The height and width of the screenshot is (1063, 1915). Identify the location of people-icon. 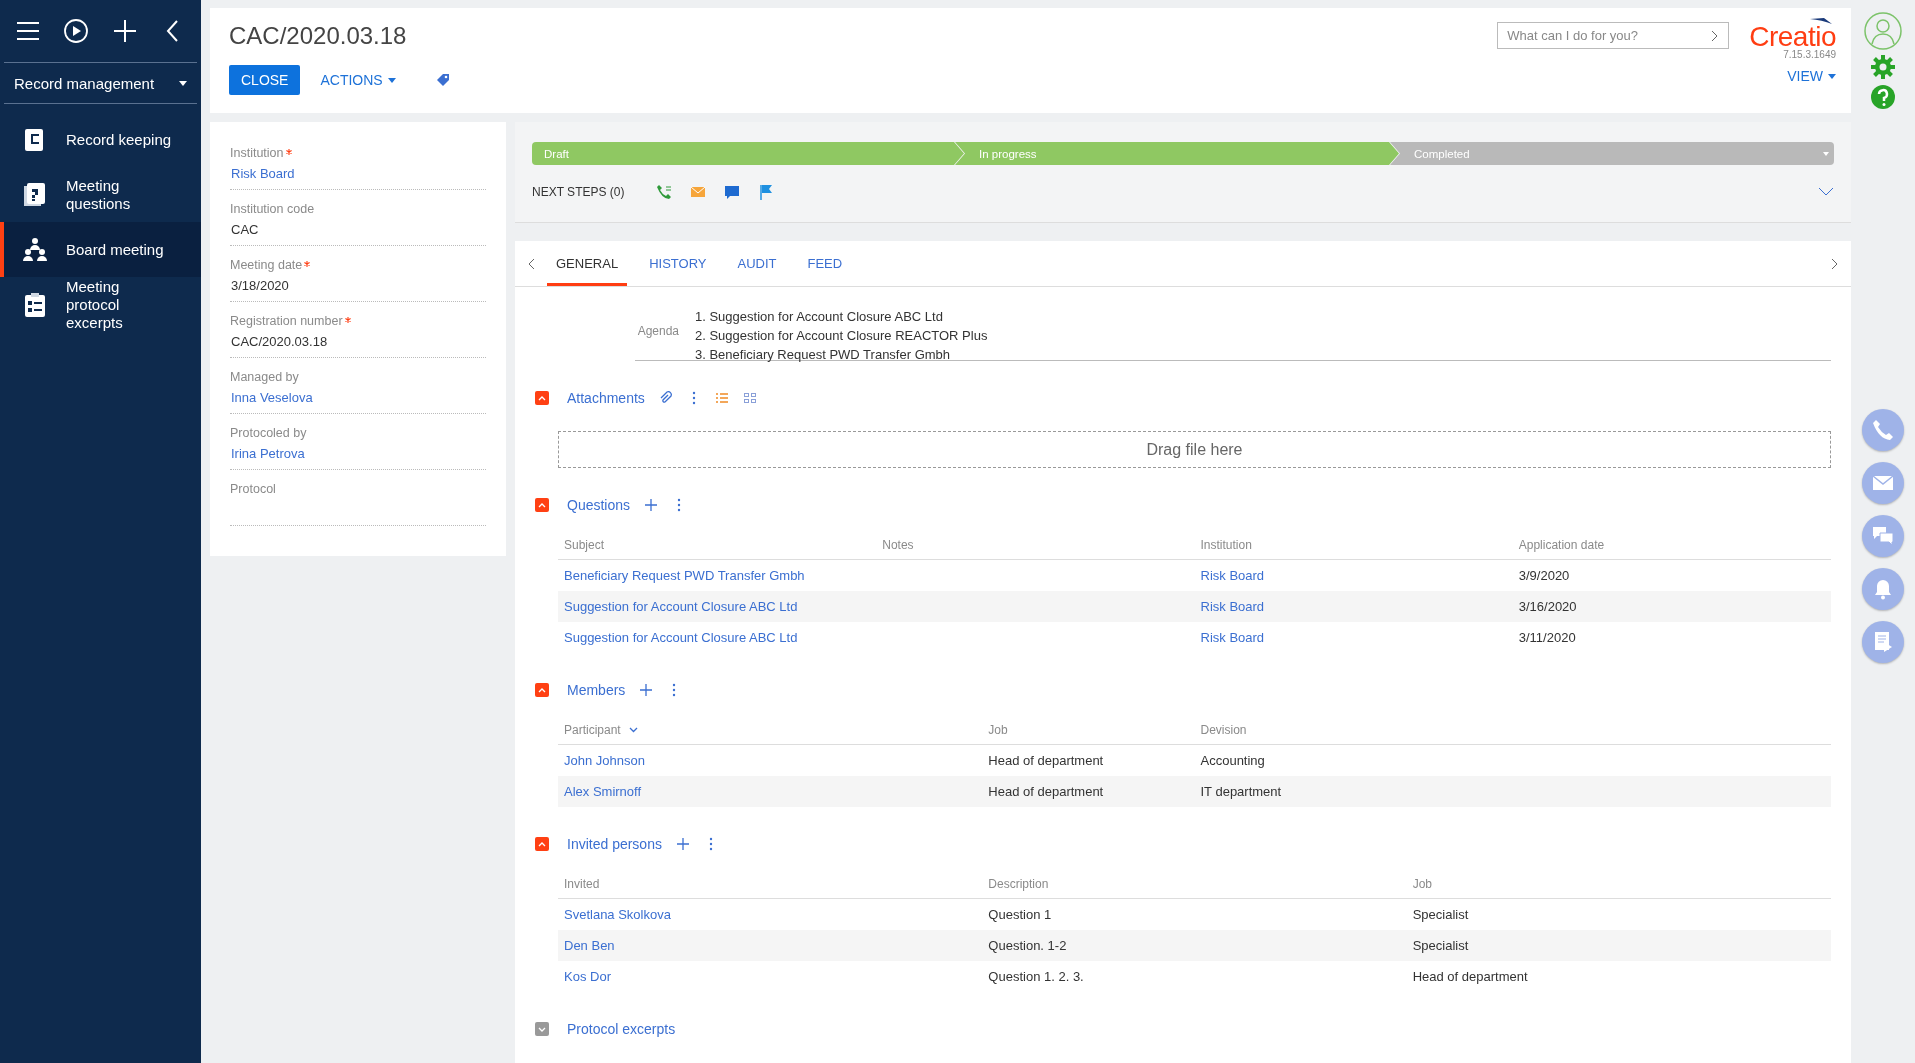
(35, 249).